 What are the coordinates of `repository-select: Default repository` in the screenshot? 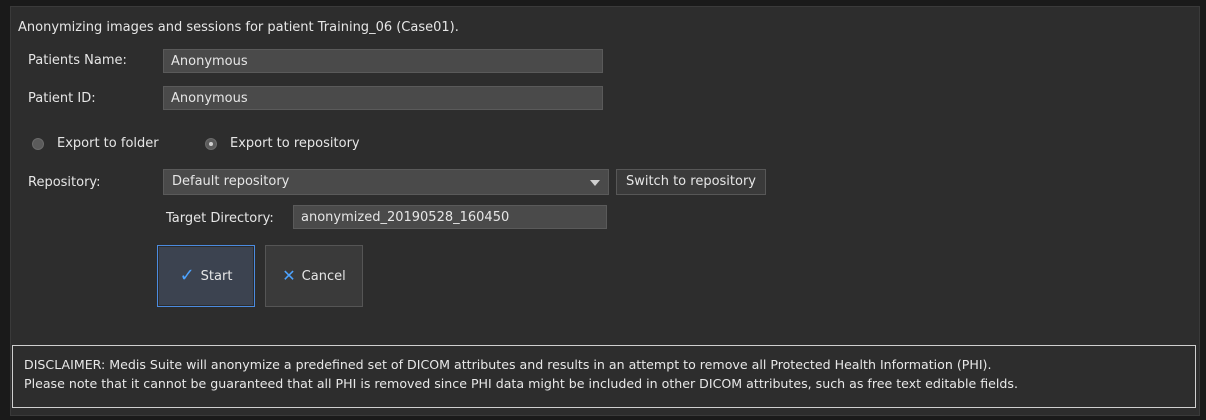 It's located at (386, 182).